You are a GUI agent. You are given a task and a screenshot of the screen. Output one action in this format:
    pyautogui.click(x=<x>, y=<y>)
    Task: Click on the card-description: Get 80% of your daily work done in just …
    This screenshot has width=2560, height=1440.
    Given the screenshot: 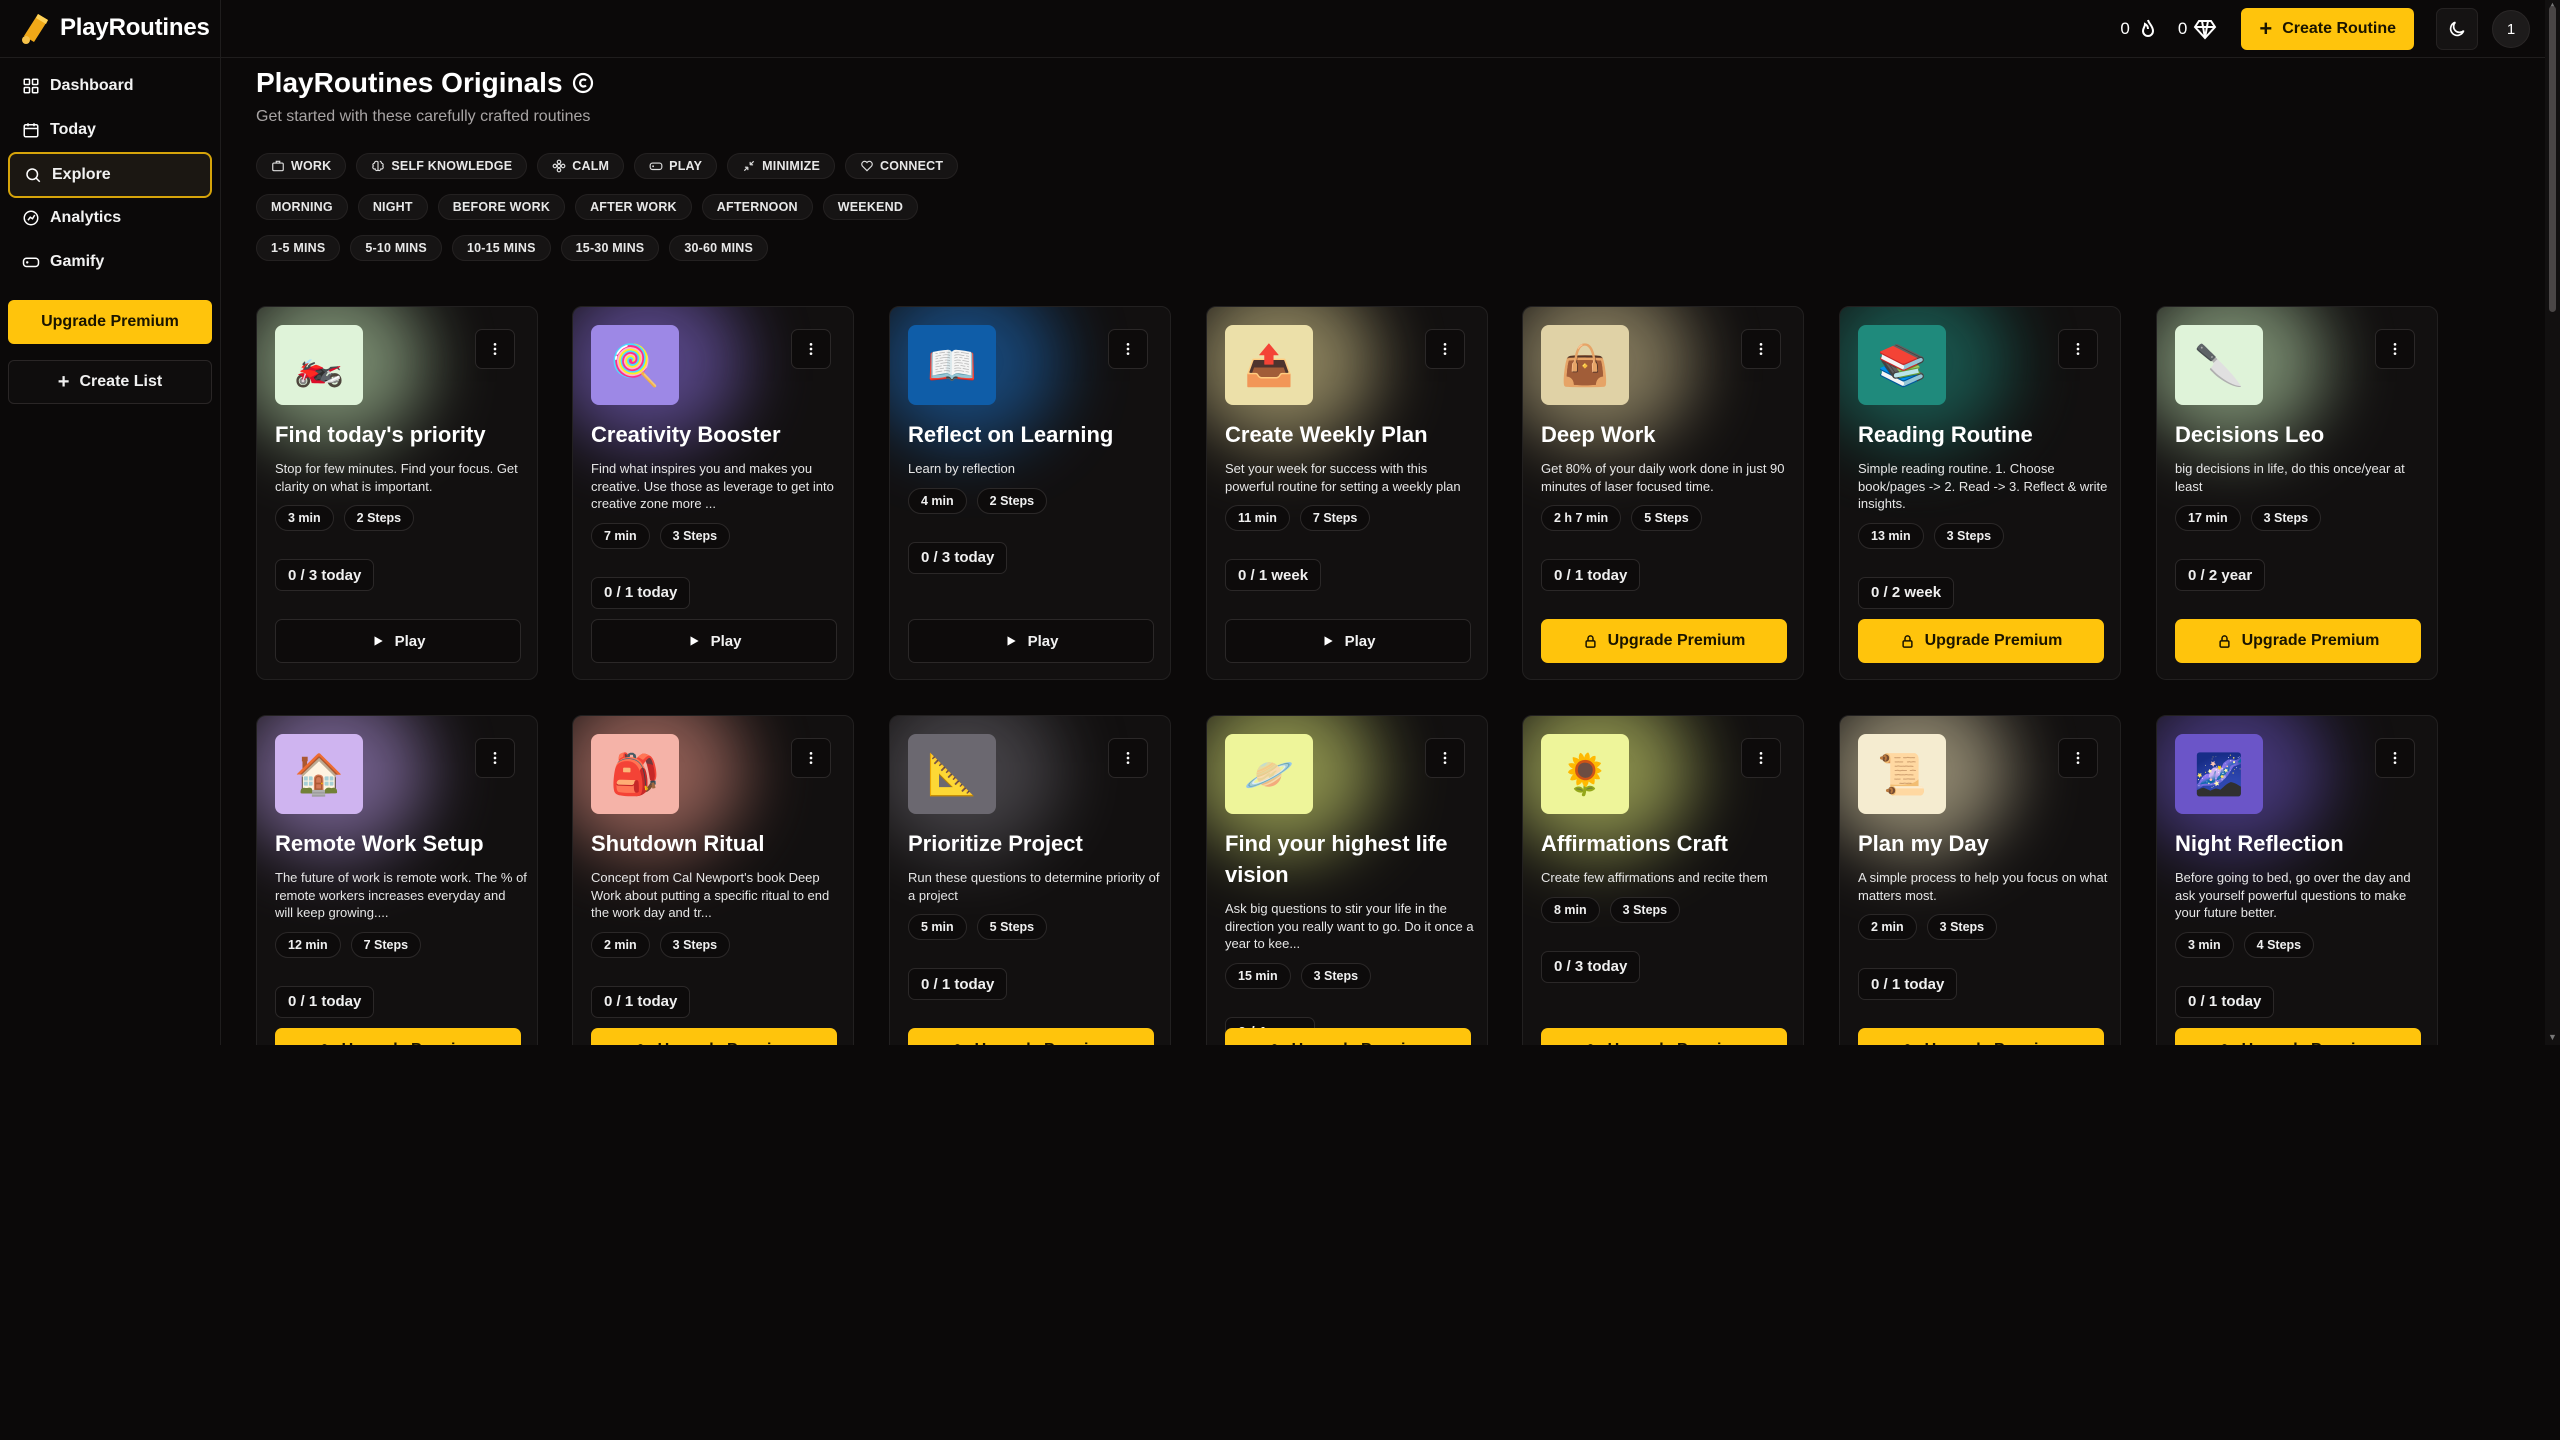 What is the action you would take?
    pyautogui.click(x=1663, y=477)
    